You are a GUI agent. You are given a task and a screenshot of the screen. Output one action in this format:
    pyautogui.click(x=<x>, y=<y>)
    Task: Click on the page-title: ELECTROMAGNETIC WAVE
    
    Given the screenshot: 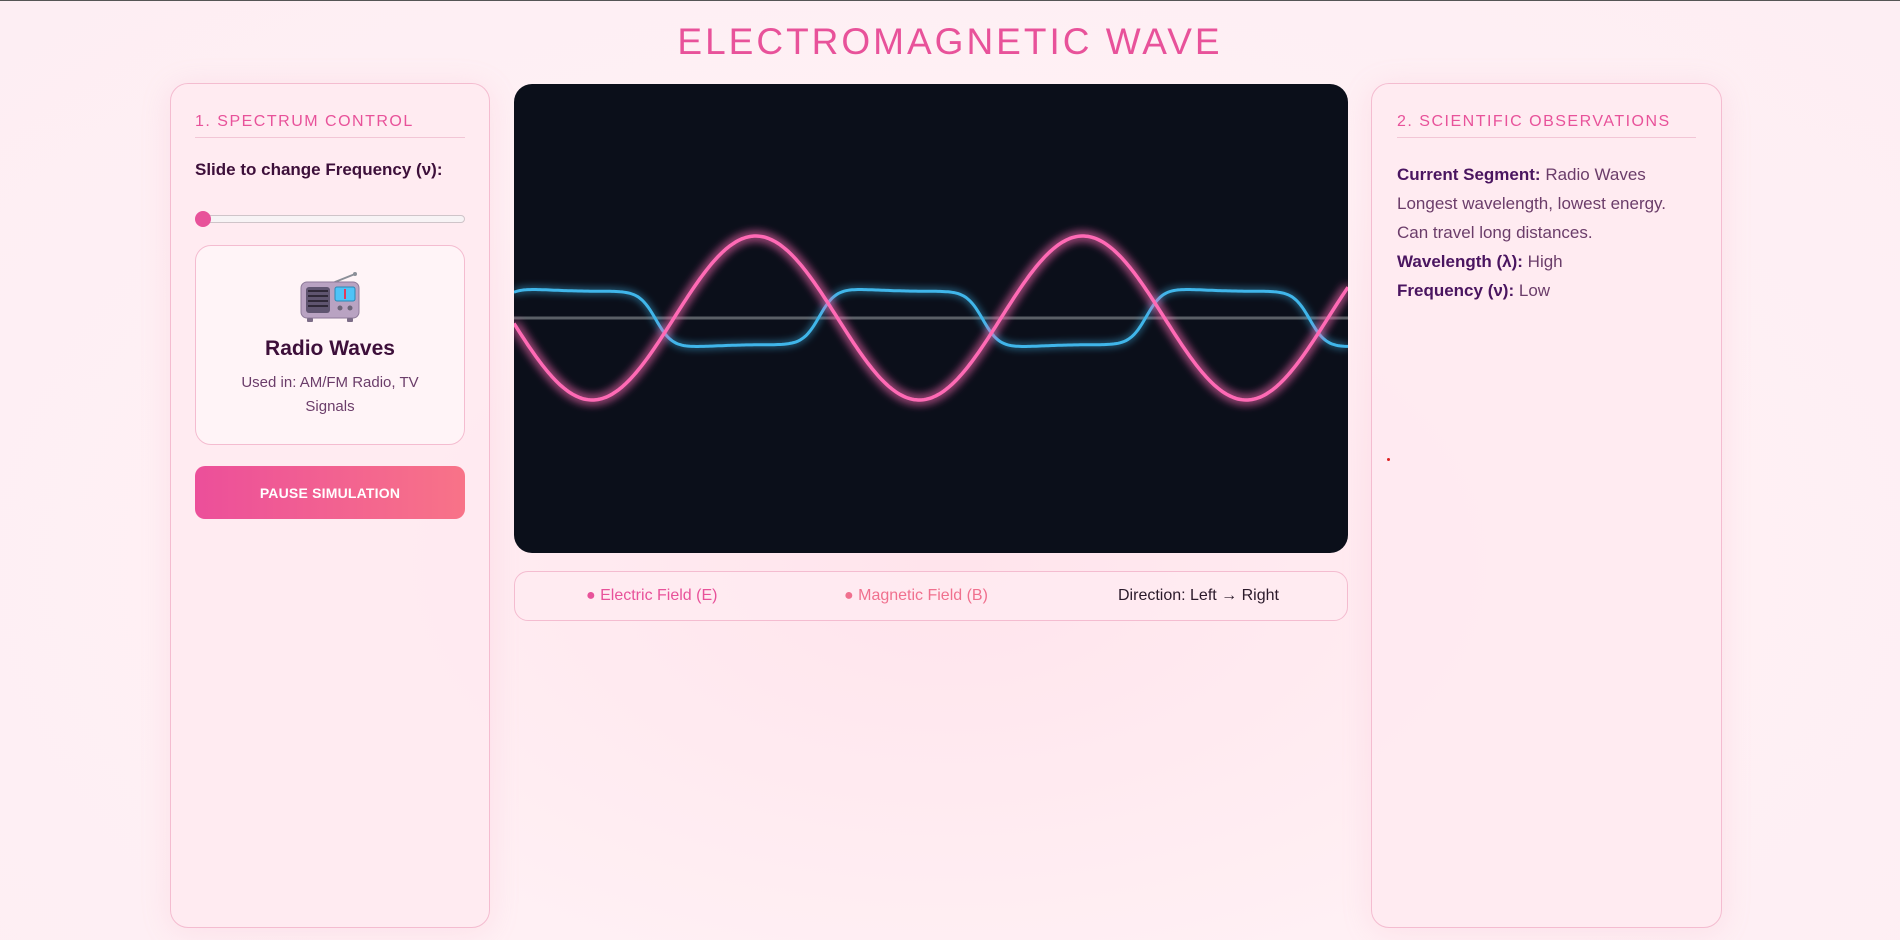 What is the action you would take?
    pyautogui.click(x=950, y=41)
    